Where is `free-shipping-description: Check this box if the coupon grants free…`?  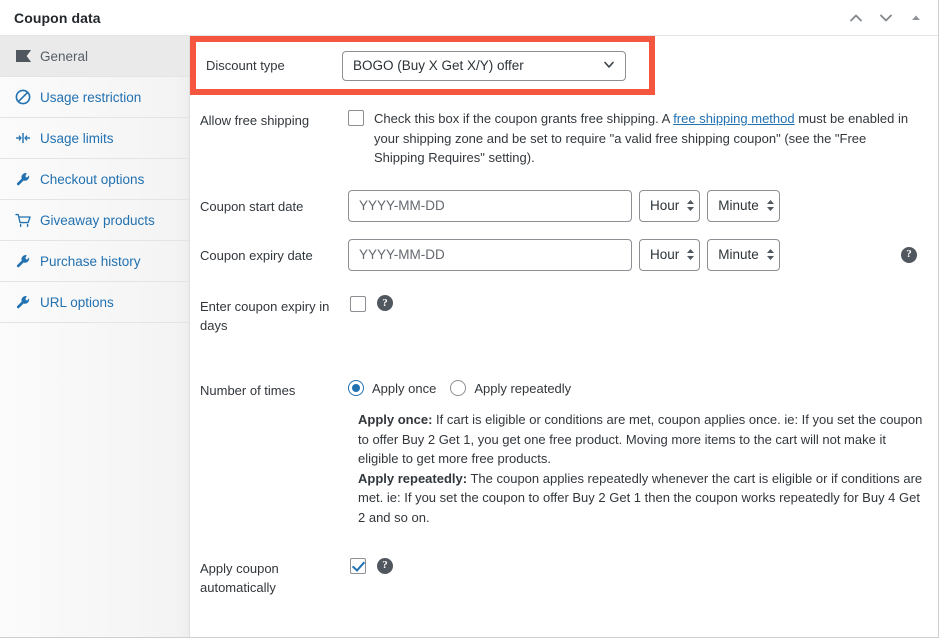
free-shipping-description: Check this box if the coupon grants free… is located at coordinates (647, 138).